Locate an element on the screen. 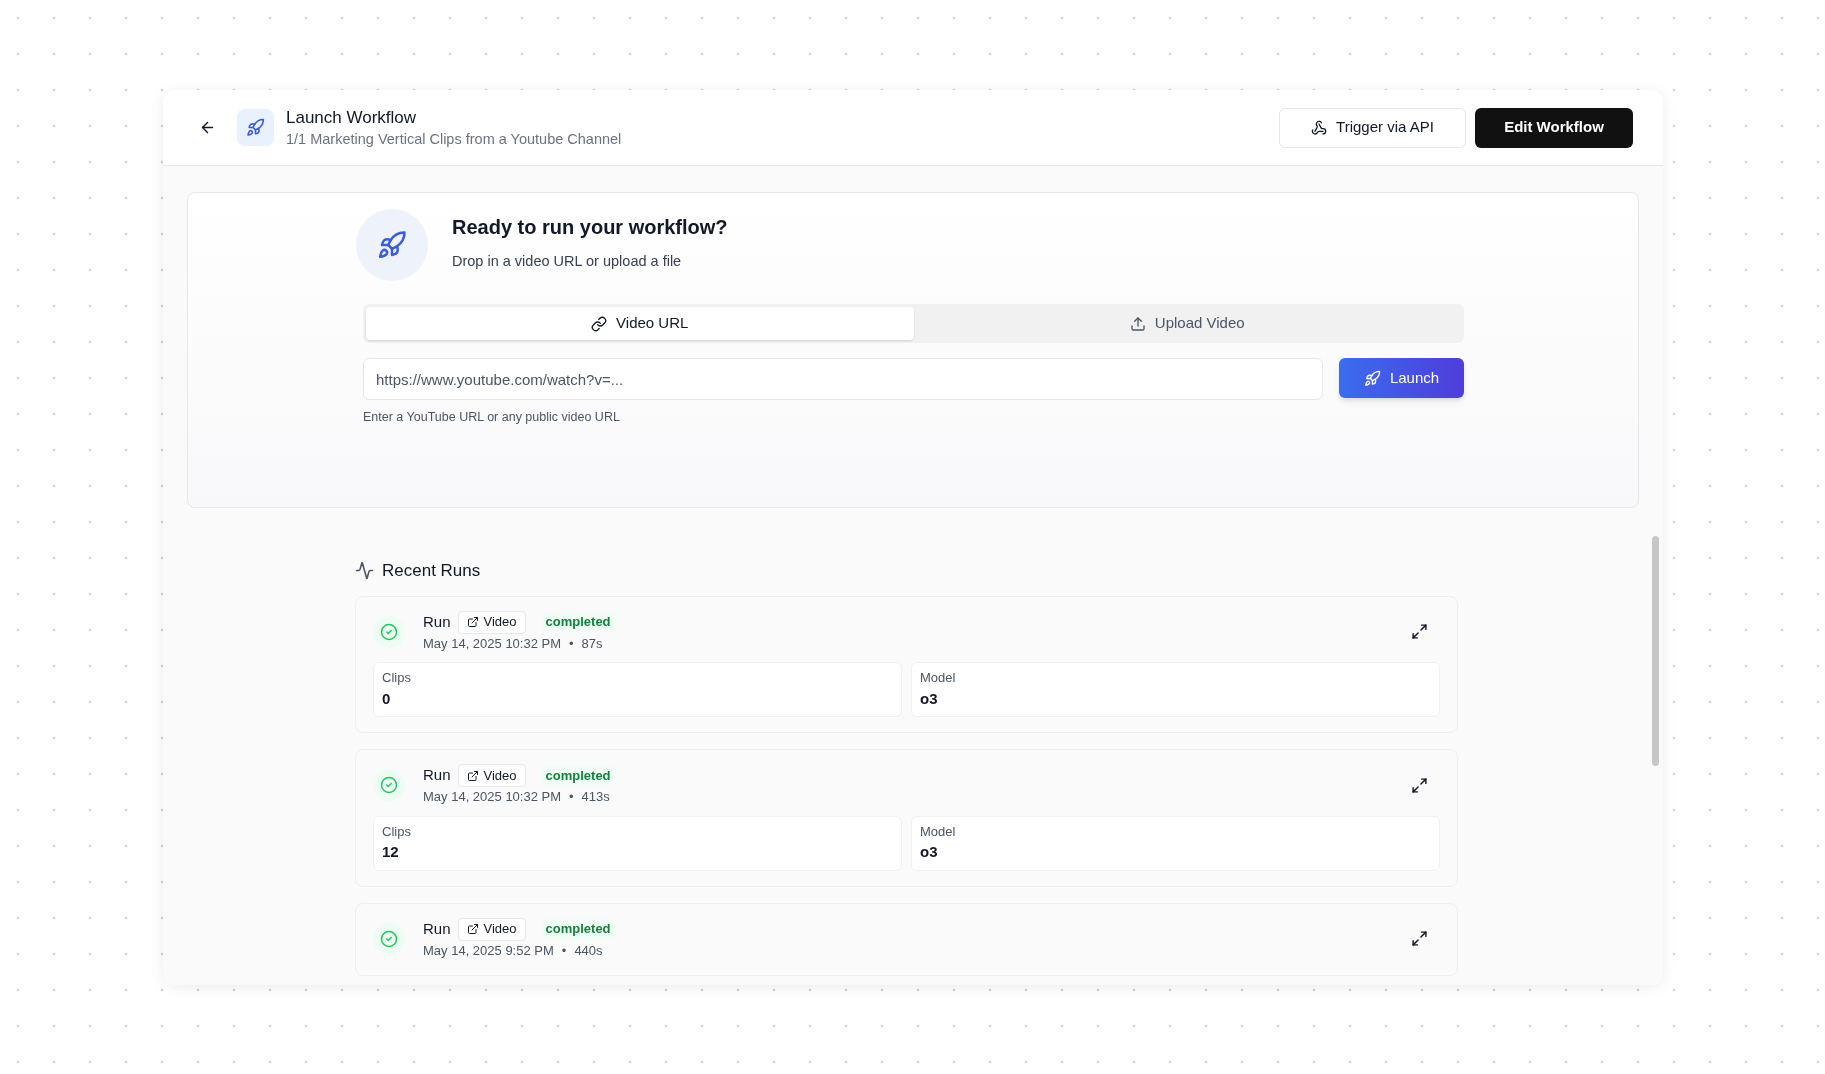 This screenshot has height=1074, width=1825. stat-value: 12 is located at coordinates (390, 852).